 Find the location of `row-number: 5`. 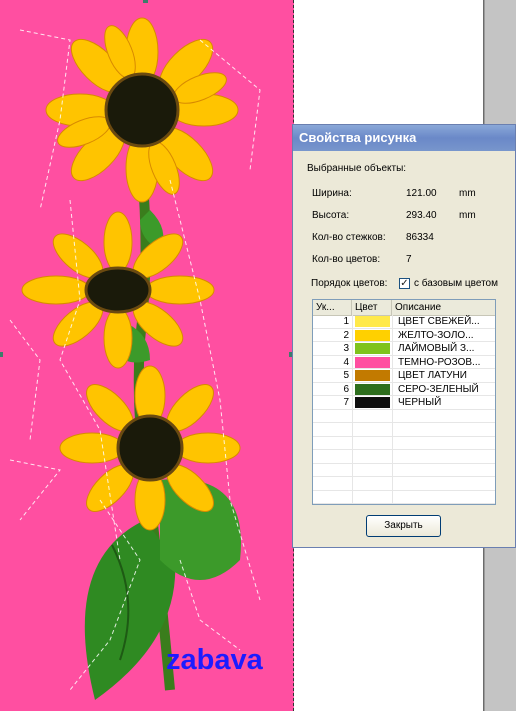

row-number: 5 is located at coordinates (346, 375).